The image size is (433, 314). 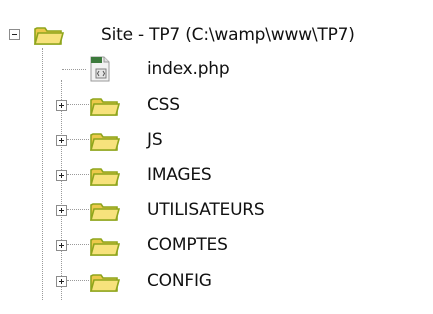 What do you see at coordinates (228, 35) in the screenshot?
I see `tree-root-label: Site - TP7 (C:\wamp\www\TP7)` at bounding box center [228, 35].